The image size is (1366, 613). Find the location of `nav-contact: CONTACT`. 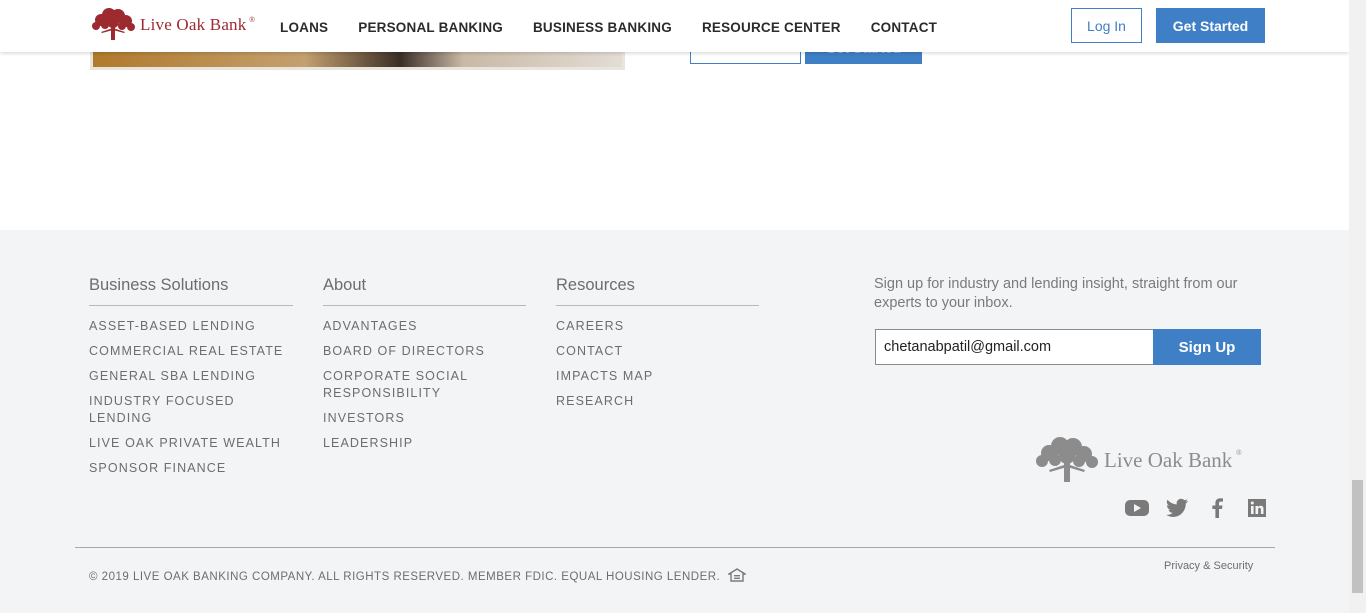

nav-contact: CONTACT is located at coordinates (904, 27).